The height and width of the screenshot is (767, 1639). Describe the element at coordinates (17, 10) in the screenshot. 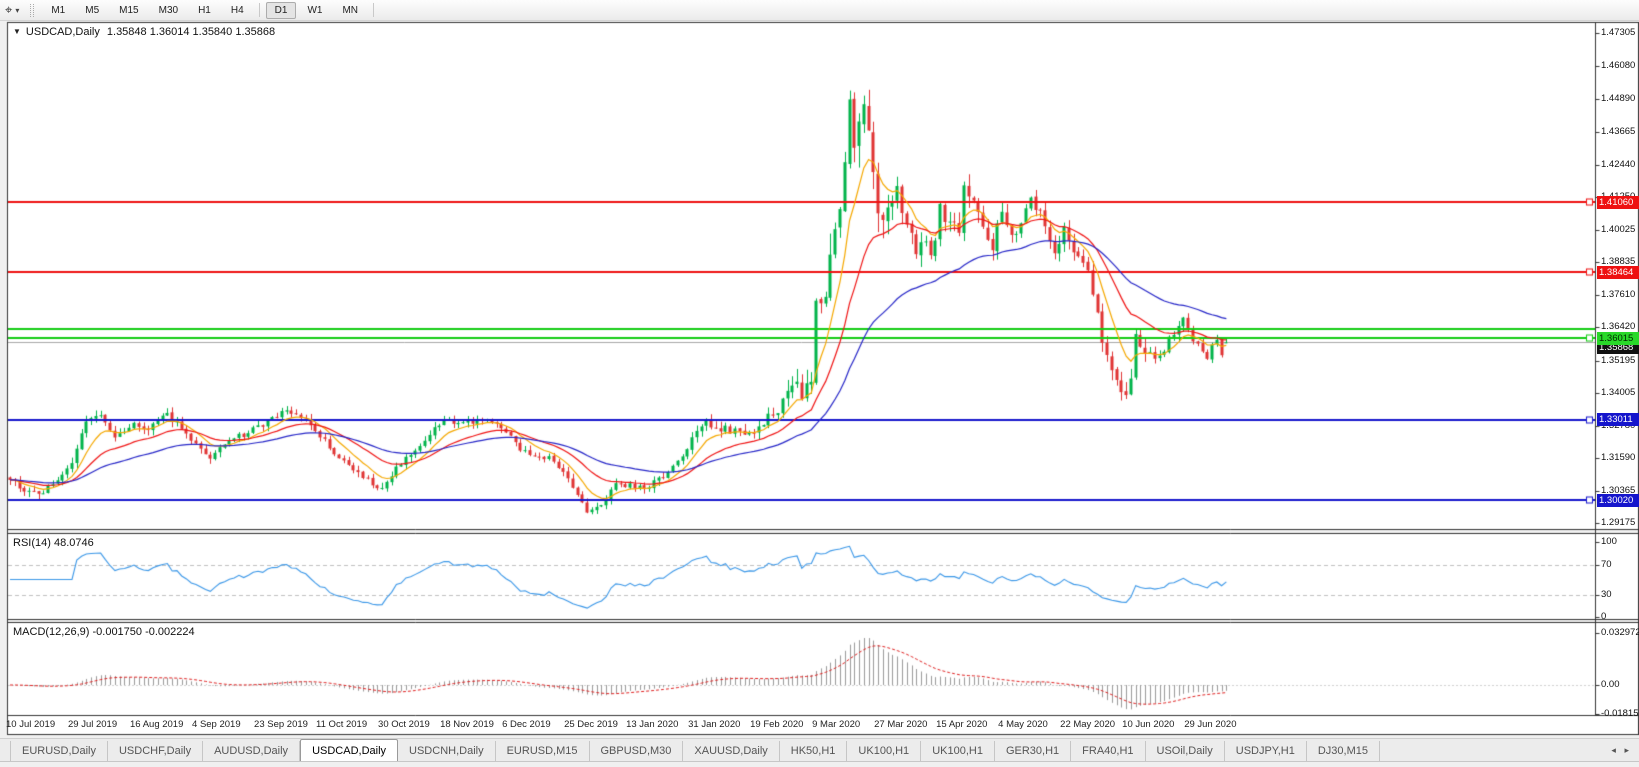

I see `toolbar-dropdown-arrow-icon: ▾` at that location.